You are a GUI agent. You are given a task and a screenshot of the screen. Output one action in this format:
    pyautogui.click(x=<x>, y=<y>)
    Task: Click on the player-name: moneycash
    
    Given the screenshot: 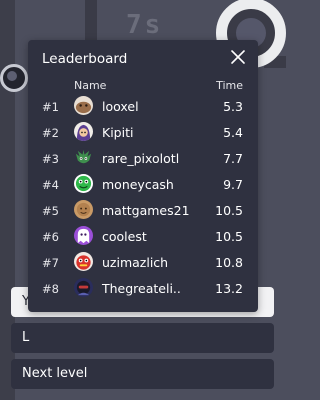 What is the action you would take?
    pyautogui.click(x=138, y=184)
    